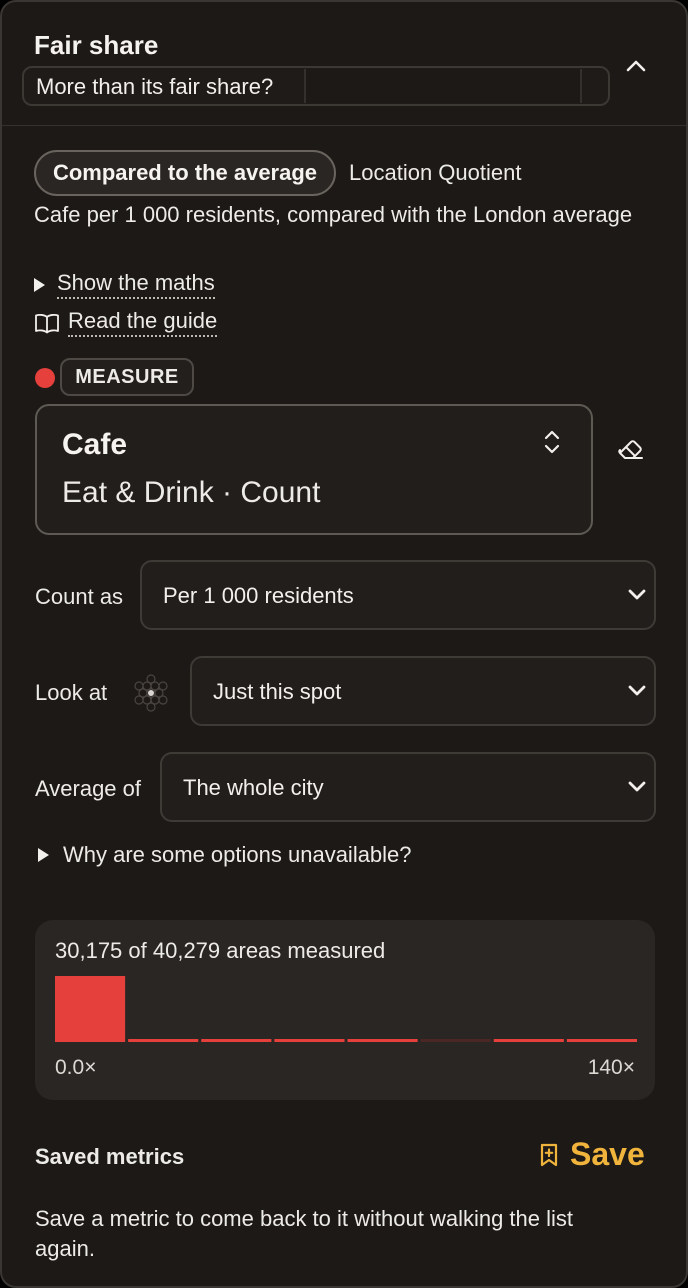  I want to click on count-as-label: Count as, so click(79, 596).